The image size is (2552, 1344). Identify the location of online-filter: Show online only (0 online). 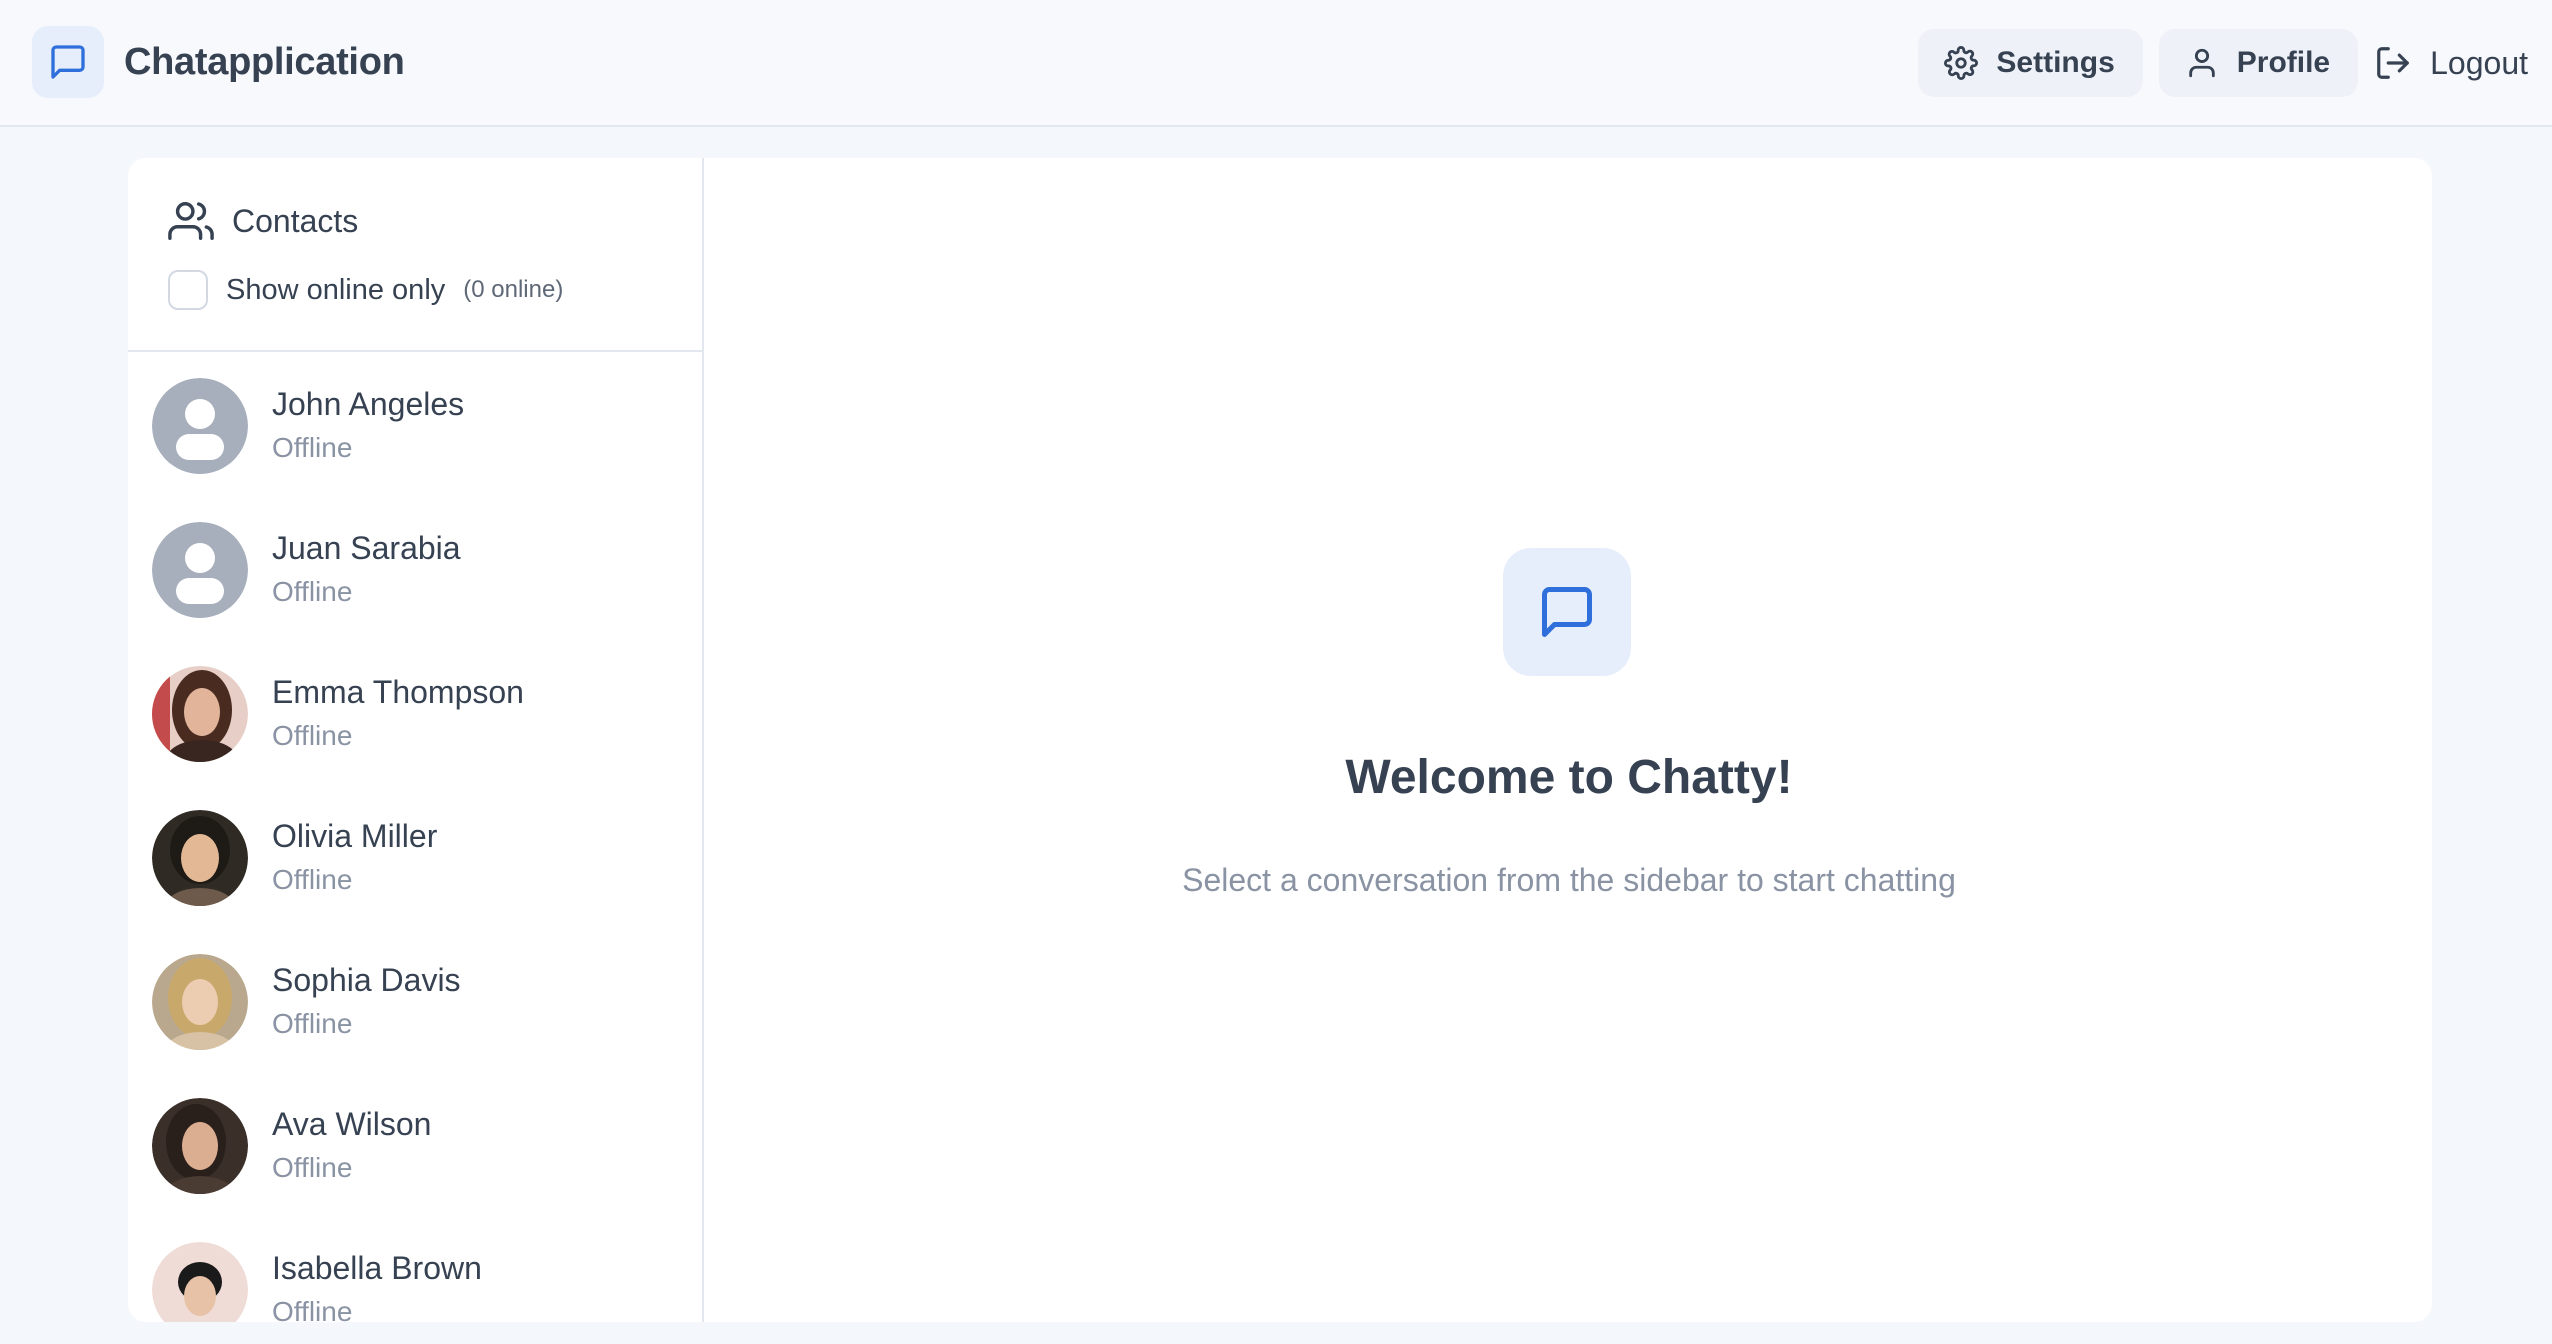
(365, 290).